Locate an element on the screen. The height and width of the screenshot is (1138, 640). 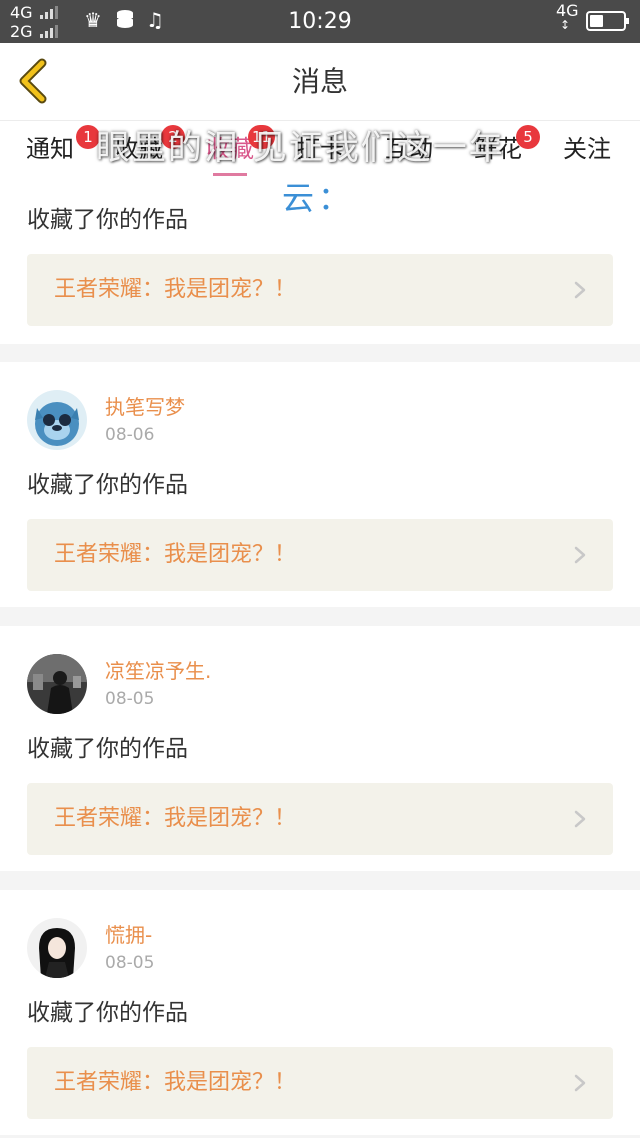
status-bar: 4G 2G ♛ ♫ 10:29 4G ↕ is located at coordinates (320, 21).